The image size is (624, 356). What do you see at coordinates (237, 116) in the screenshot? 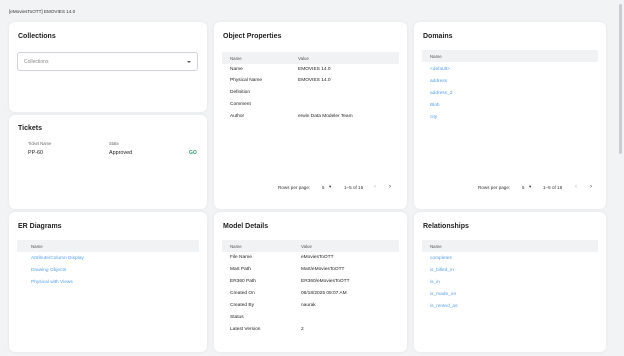
I see `row-name: Author` at bounding box center [237, 116].